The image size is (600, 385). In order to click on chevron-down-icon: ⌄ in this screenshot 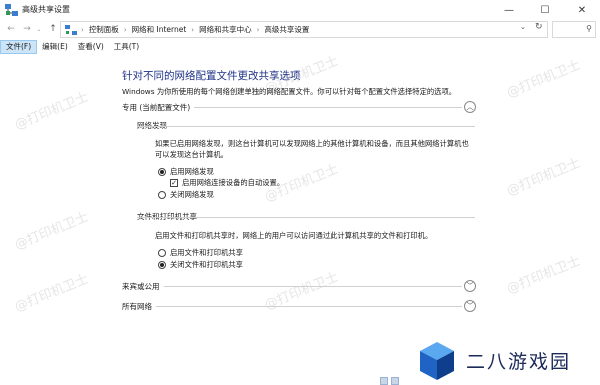, I will do `click(39, 29)`.